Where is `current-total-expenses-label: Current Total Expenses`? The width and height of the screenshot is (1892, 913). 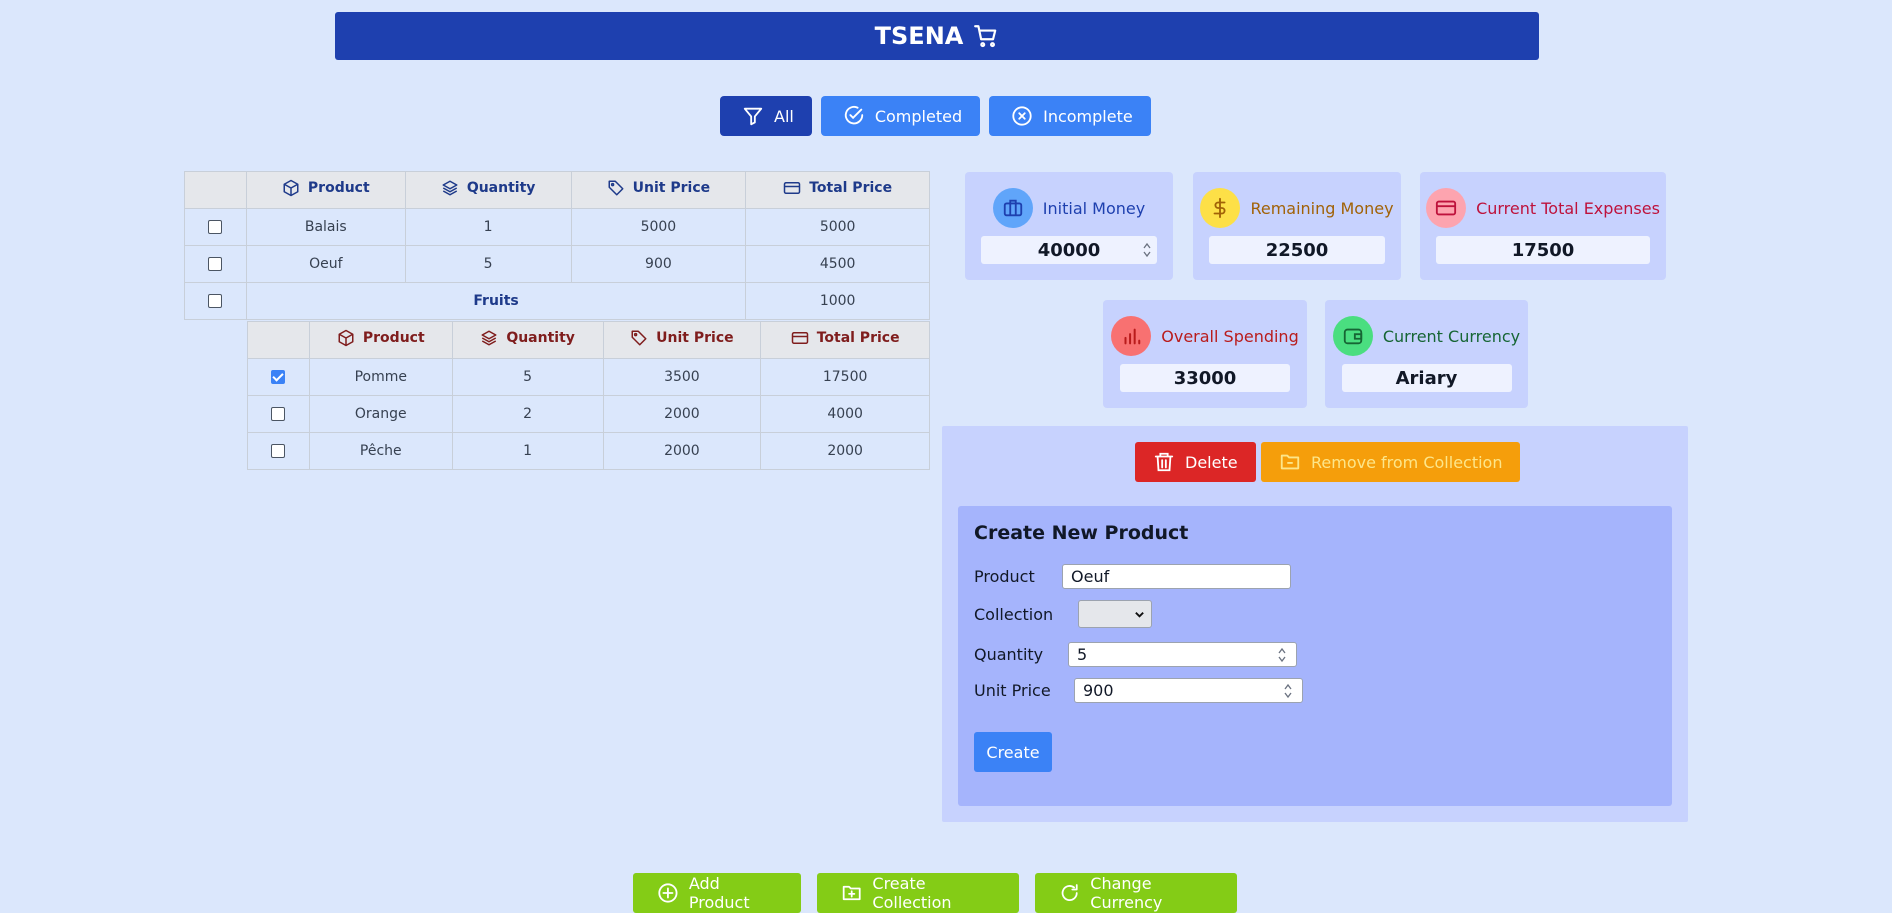
current-total-expenses-label: Current Total Expenses is located at coordinates (1568, 208).